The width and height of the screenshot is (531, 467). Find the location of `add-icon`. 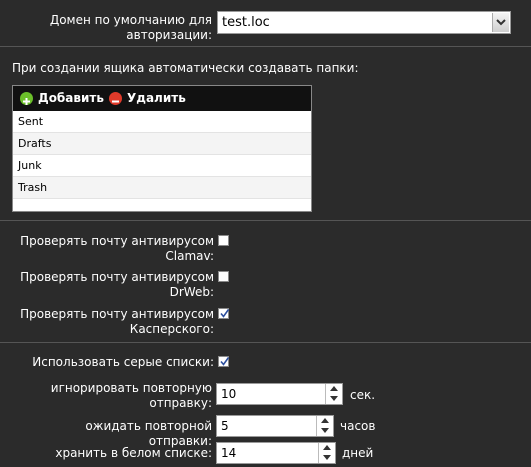

add-icon is located at coordinates (26, 98).